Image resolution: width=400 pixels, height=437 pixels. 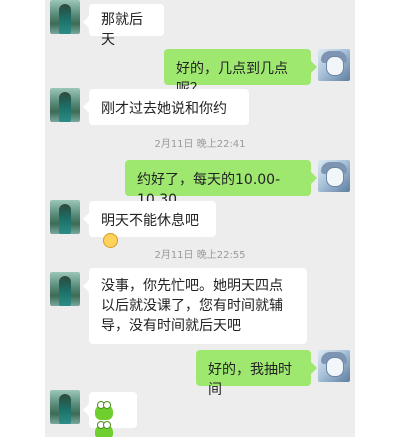 What do you see at coordinates (150, 221) in the screenshot?
I see `message-text: 明天不能休息吧` at bounding box center [150, 221].